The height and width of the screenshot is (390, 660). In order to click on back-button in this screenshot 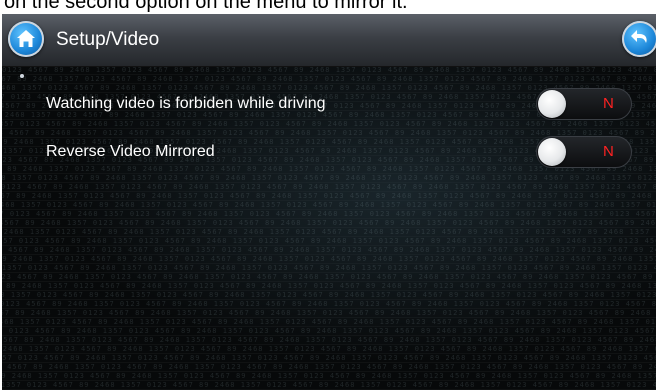, I will do `click(639, 39)`.